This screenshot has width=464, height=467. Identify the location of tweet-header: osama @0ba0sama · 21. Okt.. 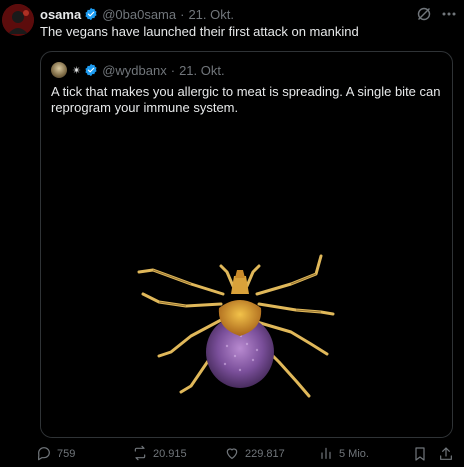
(137, 14).